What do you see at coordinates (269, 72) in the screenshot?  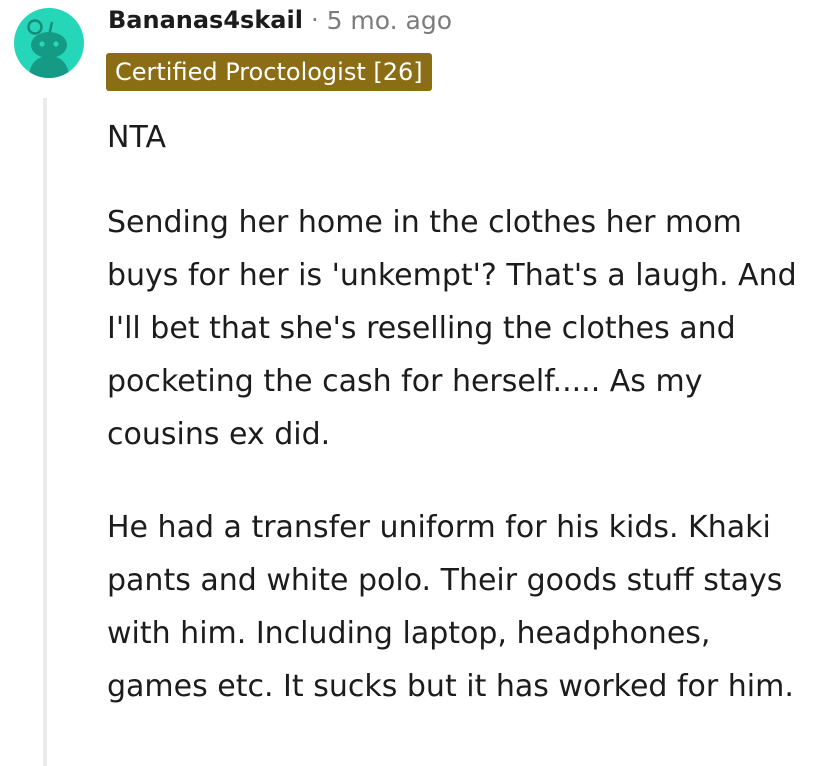 I see `user-flair: Certified Proctologist [26]` at bounding box center [269, 72].